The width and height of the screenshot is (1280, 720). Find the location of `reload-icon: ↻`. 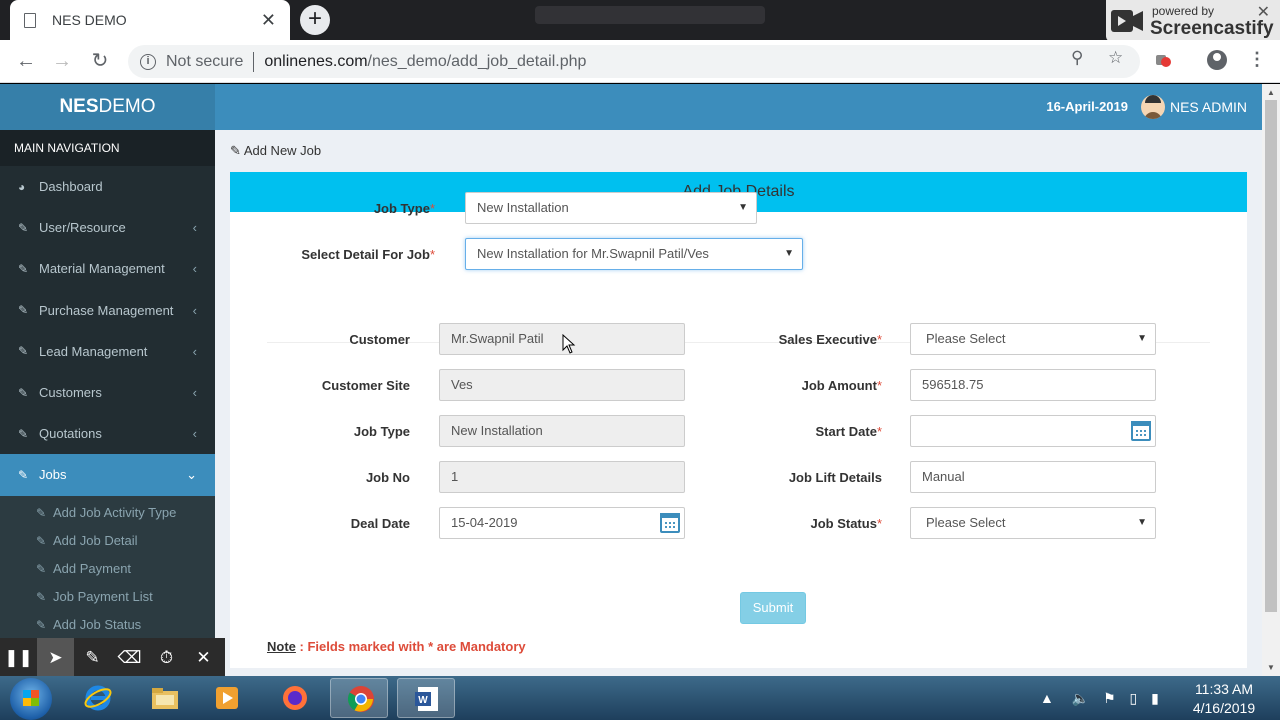

reload-icon: ↻ is located at coordinates (100, 61).